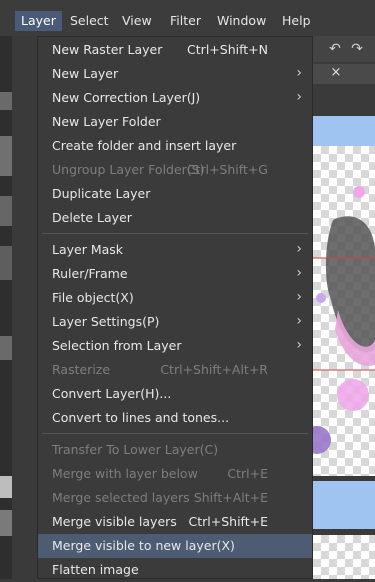 The width and height of the screenshot is (375, 582). What do you see at coordinates (128, 169) in the screenshot?
I see `menu-item-label: Ungroup Layer Folder(S)` at bounding box center [128, 169].